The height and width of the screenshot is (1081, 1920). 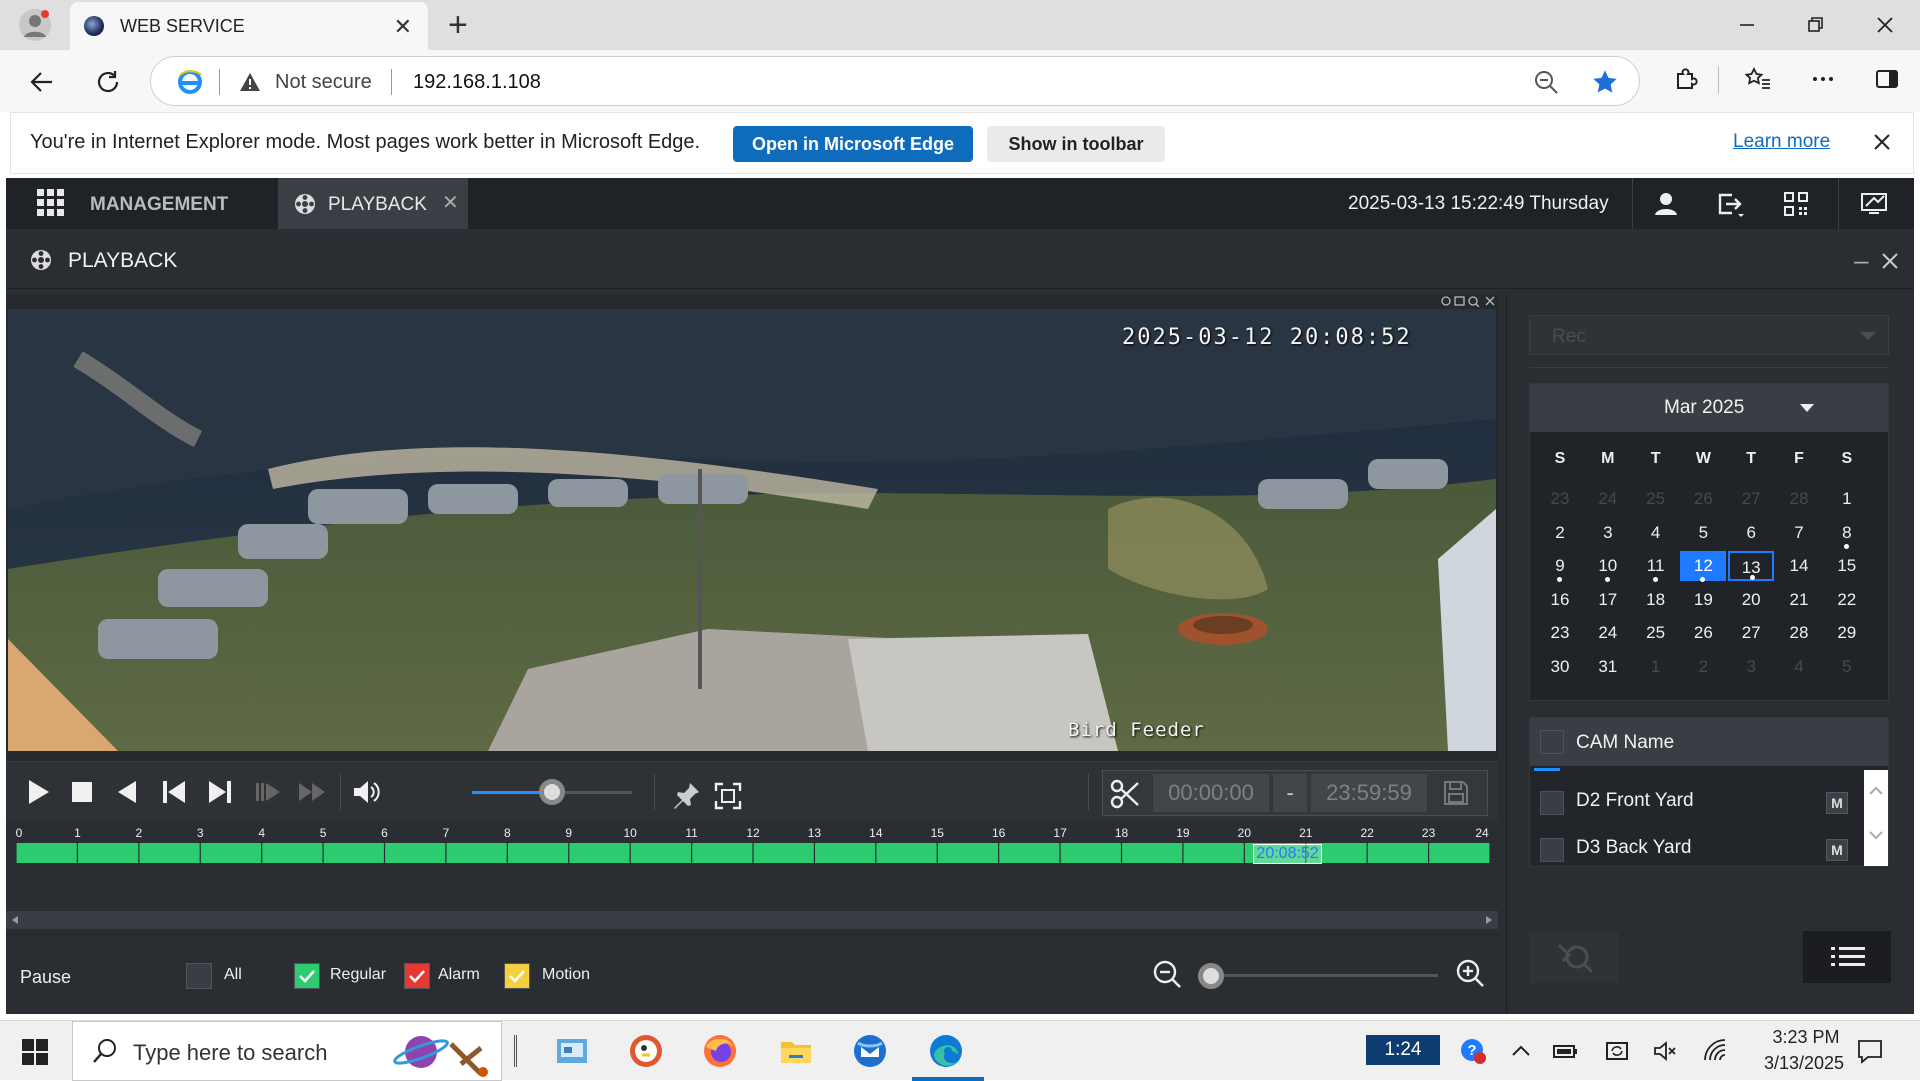 What do you see at coordinates (1847, 957) in the screenshot?
I see `file-list-button` at bounding box center [1847, 957].